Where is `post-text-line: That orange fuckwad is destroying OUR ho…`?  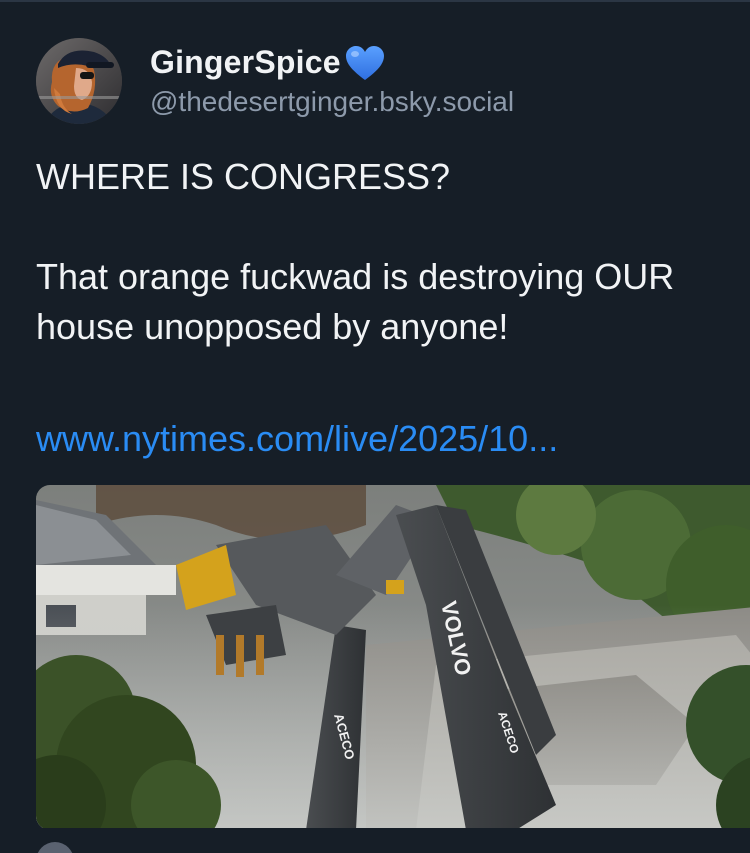 post-text-line: That orange fuckwad is destroying OUR ho… is located at coordinates (355, 301).